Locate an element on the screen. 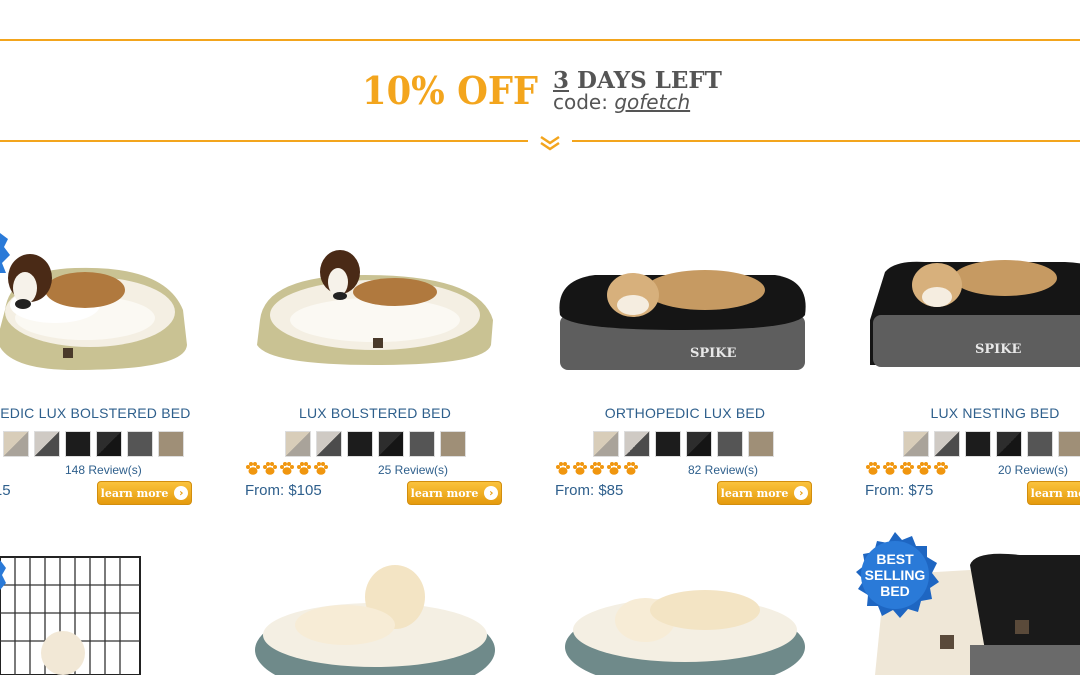 This screenshot has height=675, width=1080. badge-line3: BED is located at coordinates (895, 591).